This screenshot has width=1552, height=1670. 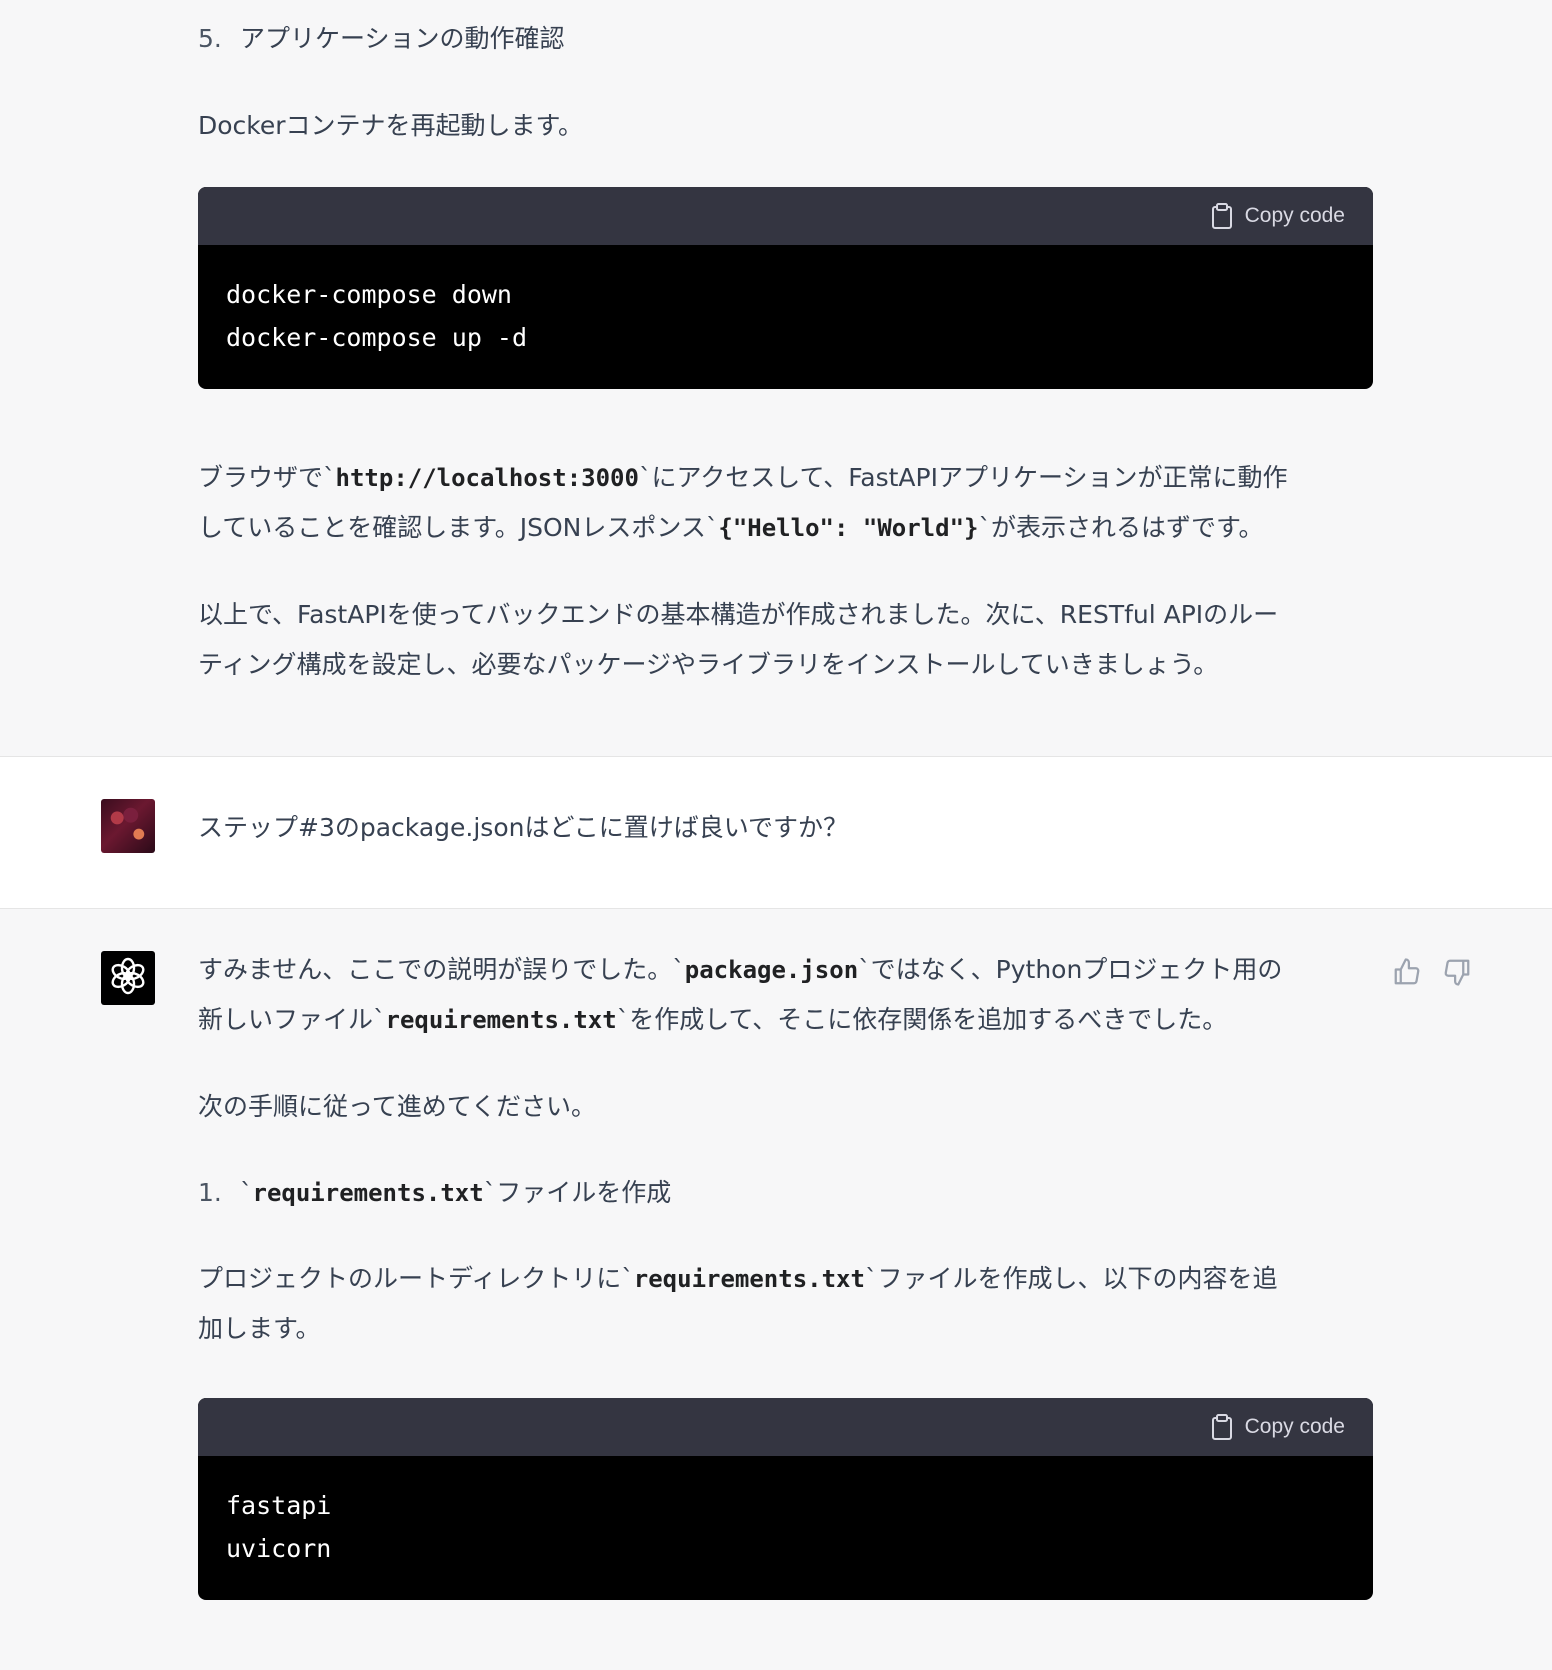 I want to click on code-line: fastapi, so click(x=279, y=1505).